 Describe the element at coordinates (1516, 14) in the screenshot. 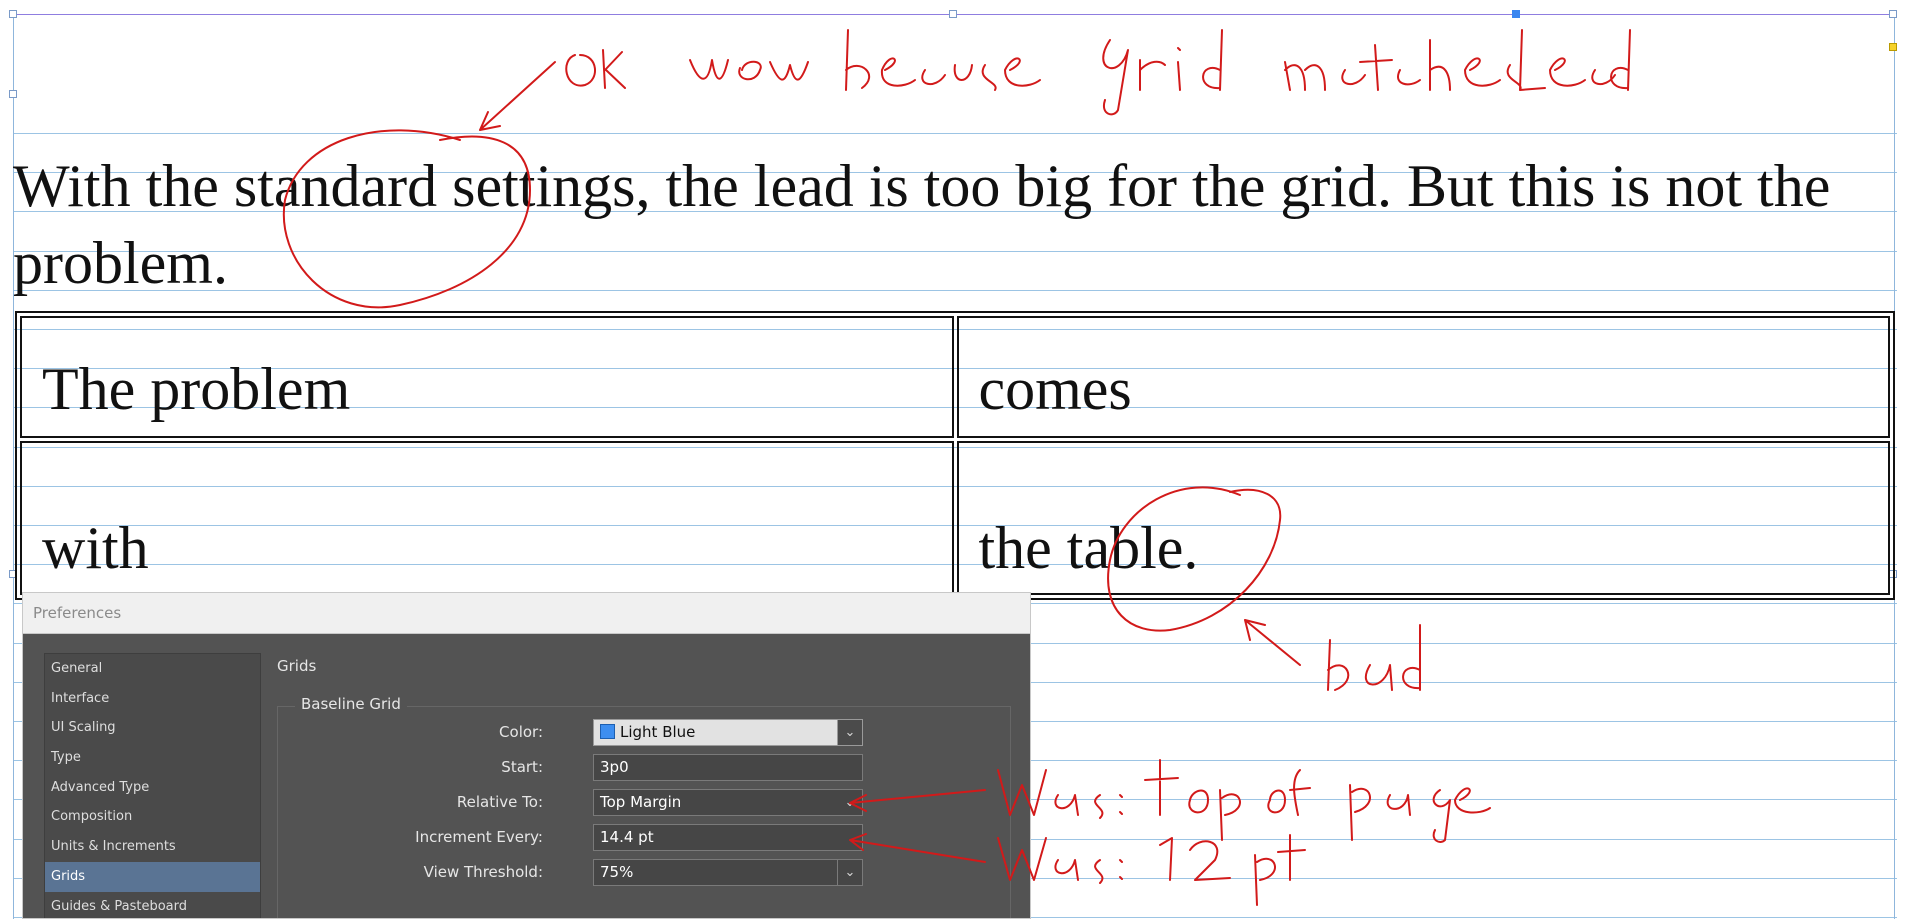

I see `frame-handle-selected` at that location.